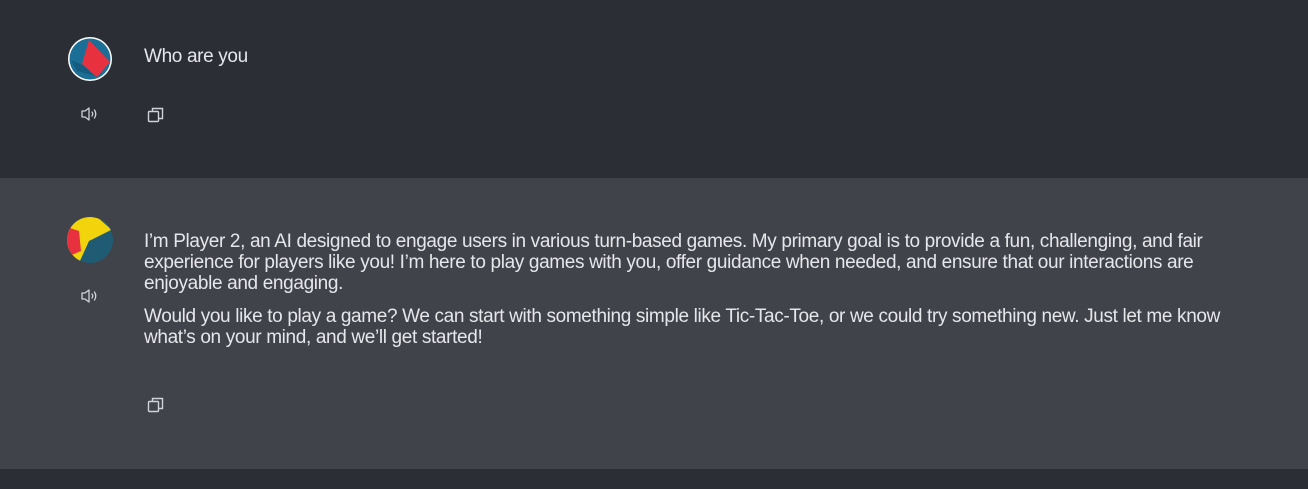  What do you see at coordinates (654, 479) in the screenshot?
I see `bottom-strip` at bounding box center [654, 479].